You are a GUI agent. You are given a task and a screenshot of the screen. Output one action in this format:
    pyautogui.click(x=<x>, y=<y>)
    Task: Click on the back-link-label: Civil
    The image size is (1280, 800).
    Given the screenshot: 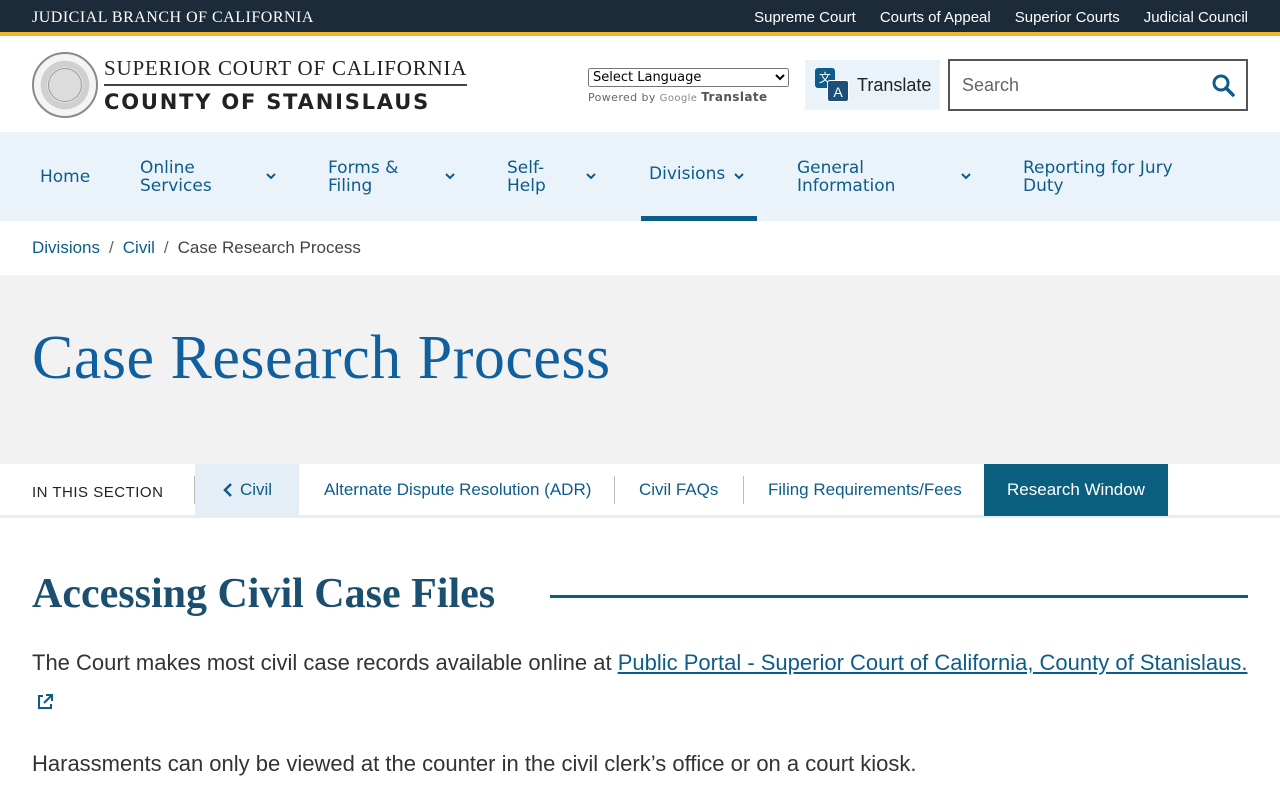 What is the action you would take?
    pyautogui.click(x=256, y=489)
    